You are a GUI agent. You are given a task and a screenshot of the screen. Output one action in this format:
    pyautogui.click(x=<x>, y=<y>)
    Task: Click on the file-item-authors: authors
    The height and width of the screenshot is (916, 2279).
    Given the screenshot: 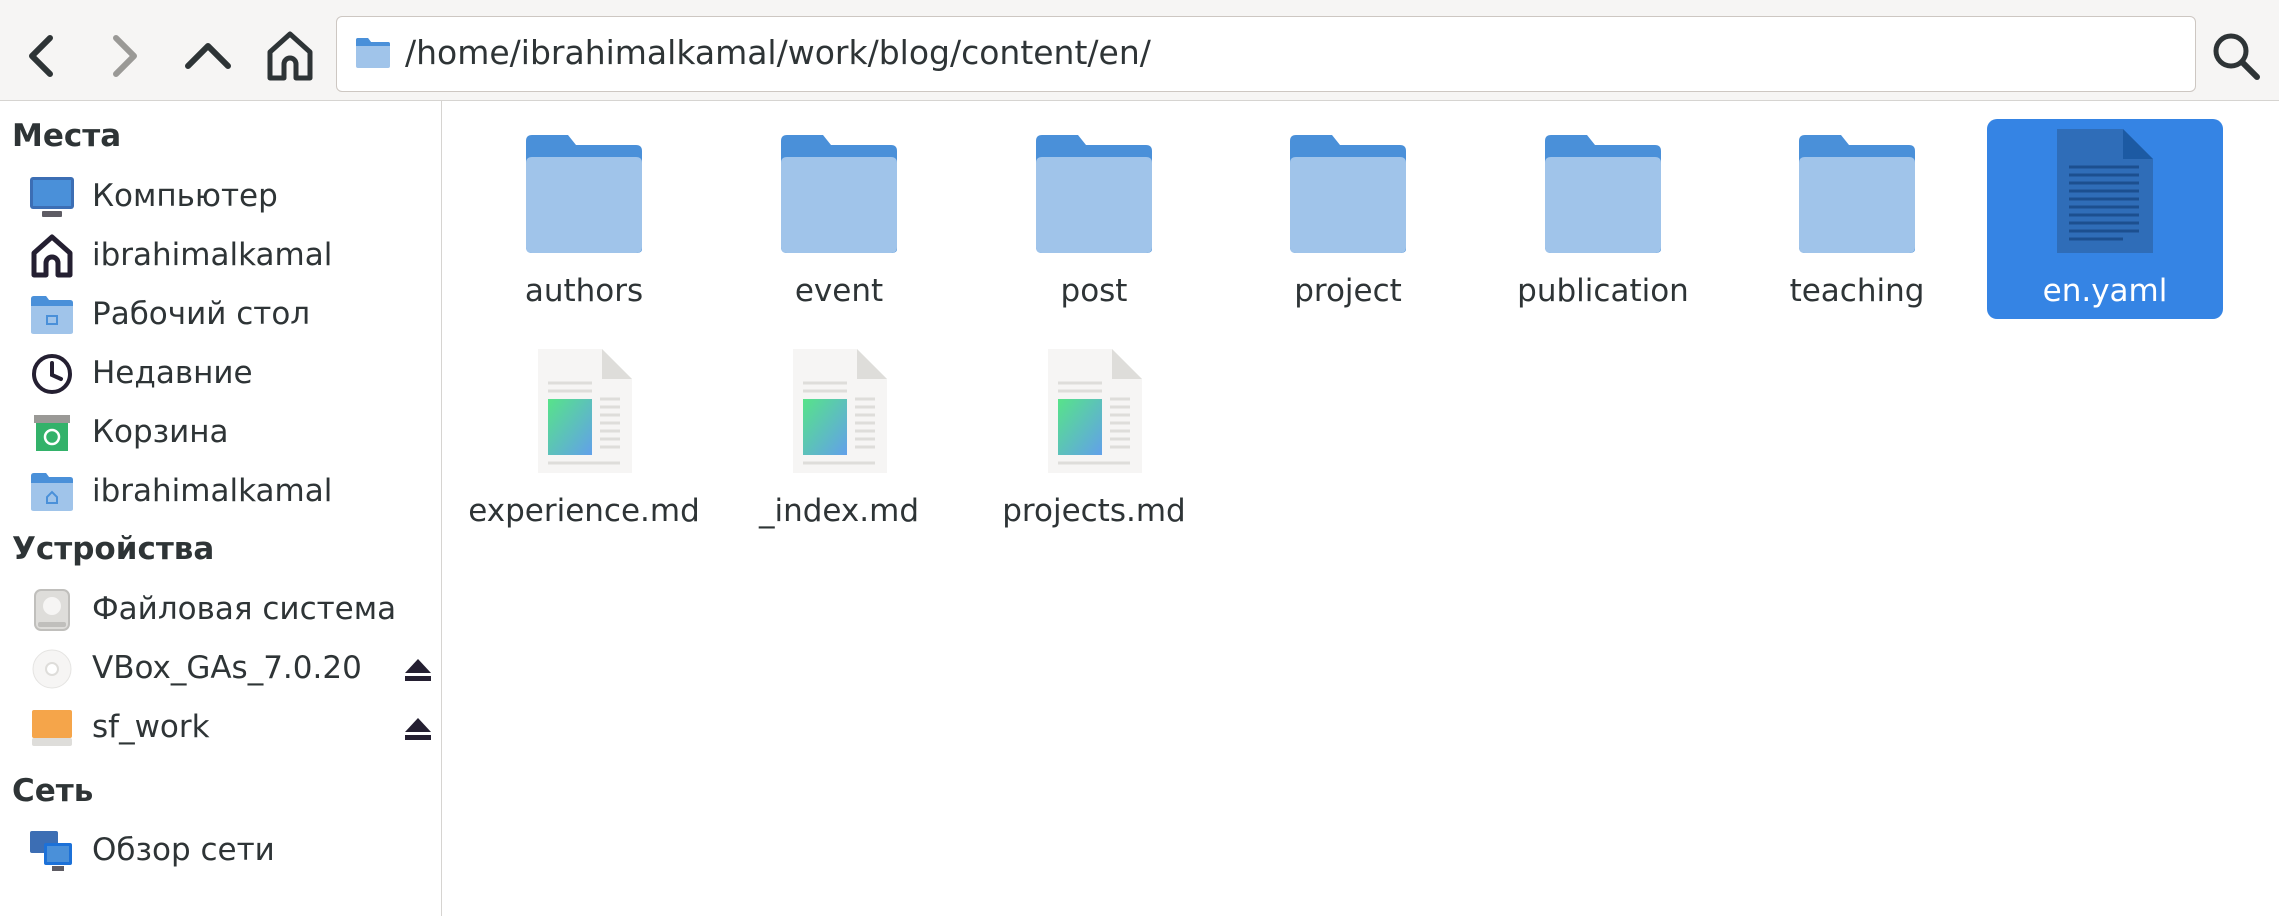 What is the action you would take?
    pyautogui.click(x=584, y=219)
    